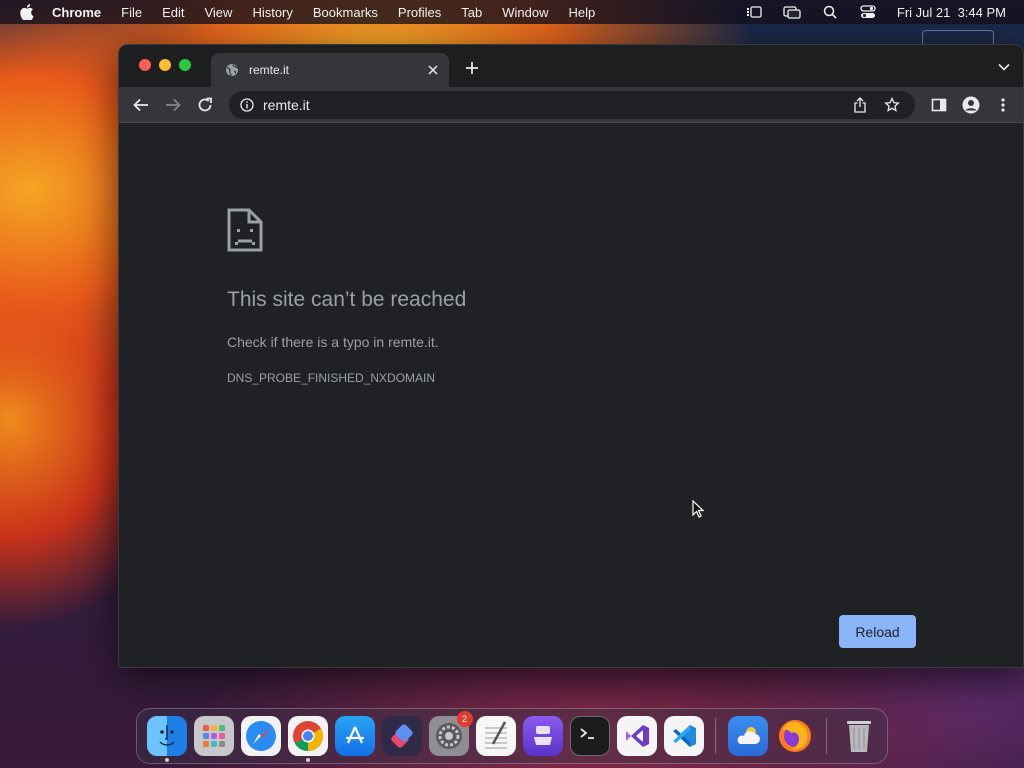 The width and height of the screenshot is (1024, 768). Describe the element at coordinates (131, 12) in the screenshot. I see `menu-file: File` at that location.